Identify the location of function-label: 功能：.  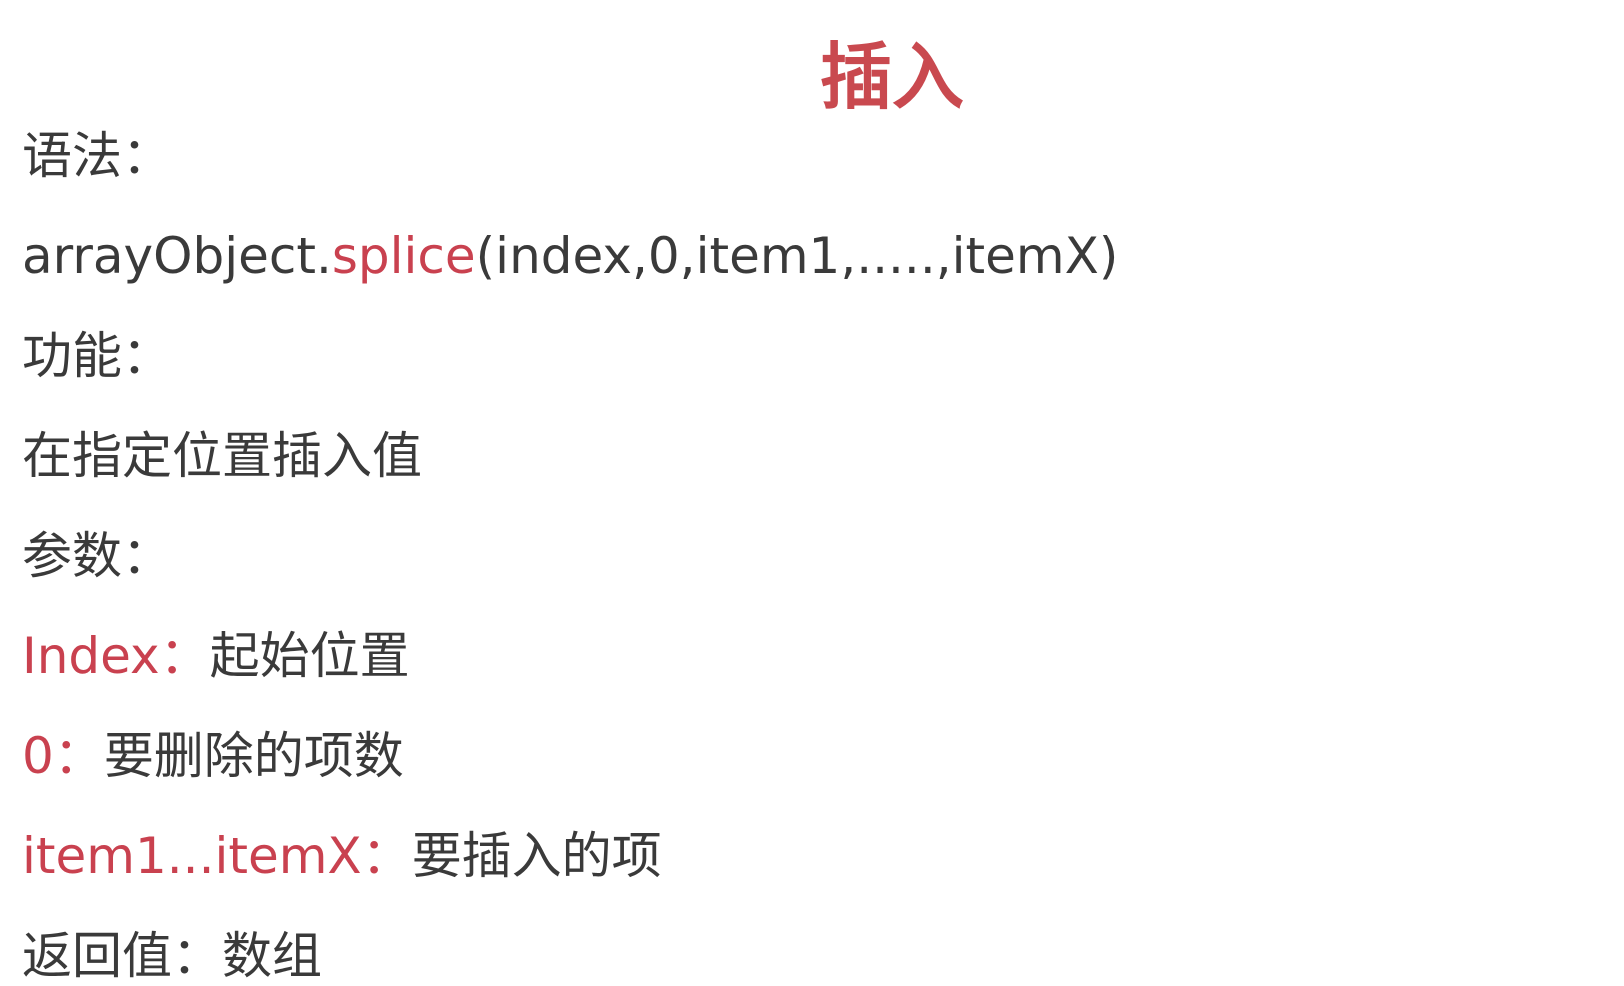
(97, 356).